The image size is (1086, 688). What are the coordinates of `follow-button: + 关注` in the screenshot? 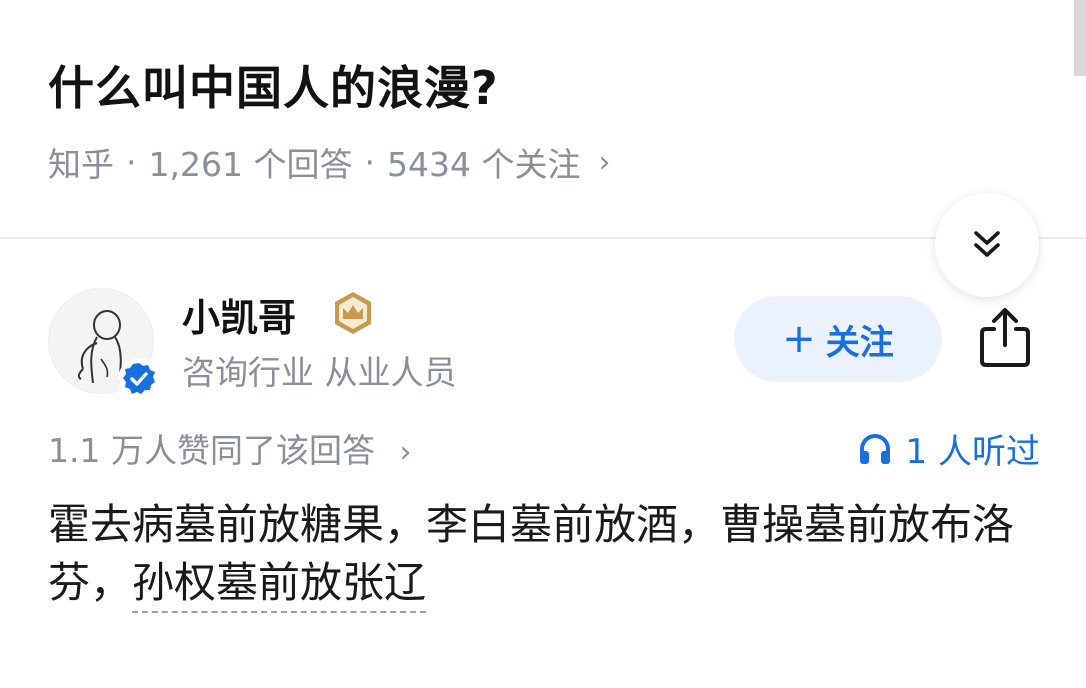 It's located at (838, 339).